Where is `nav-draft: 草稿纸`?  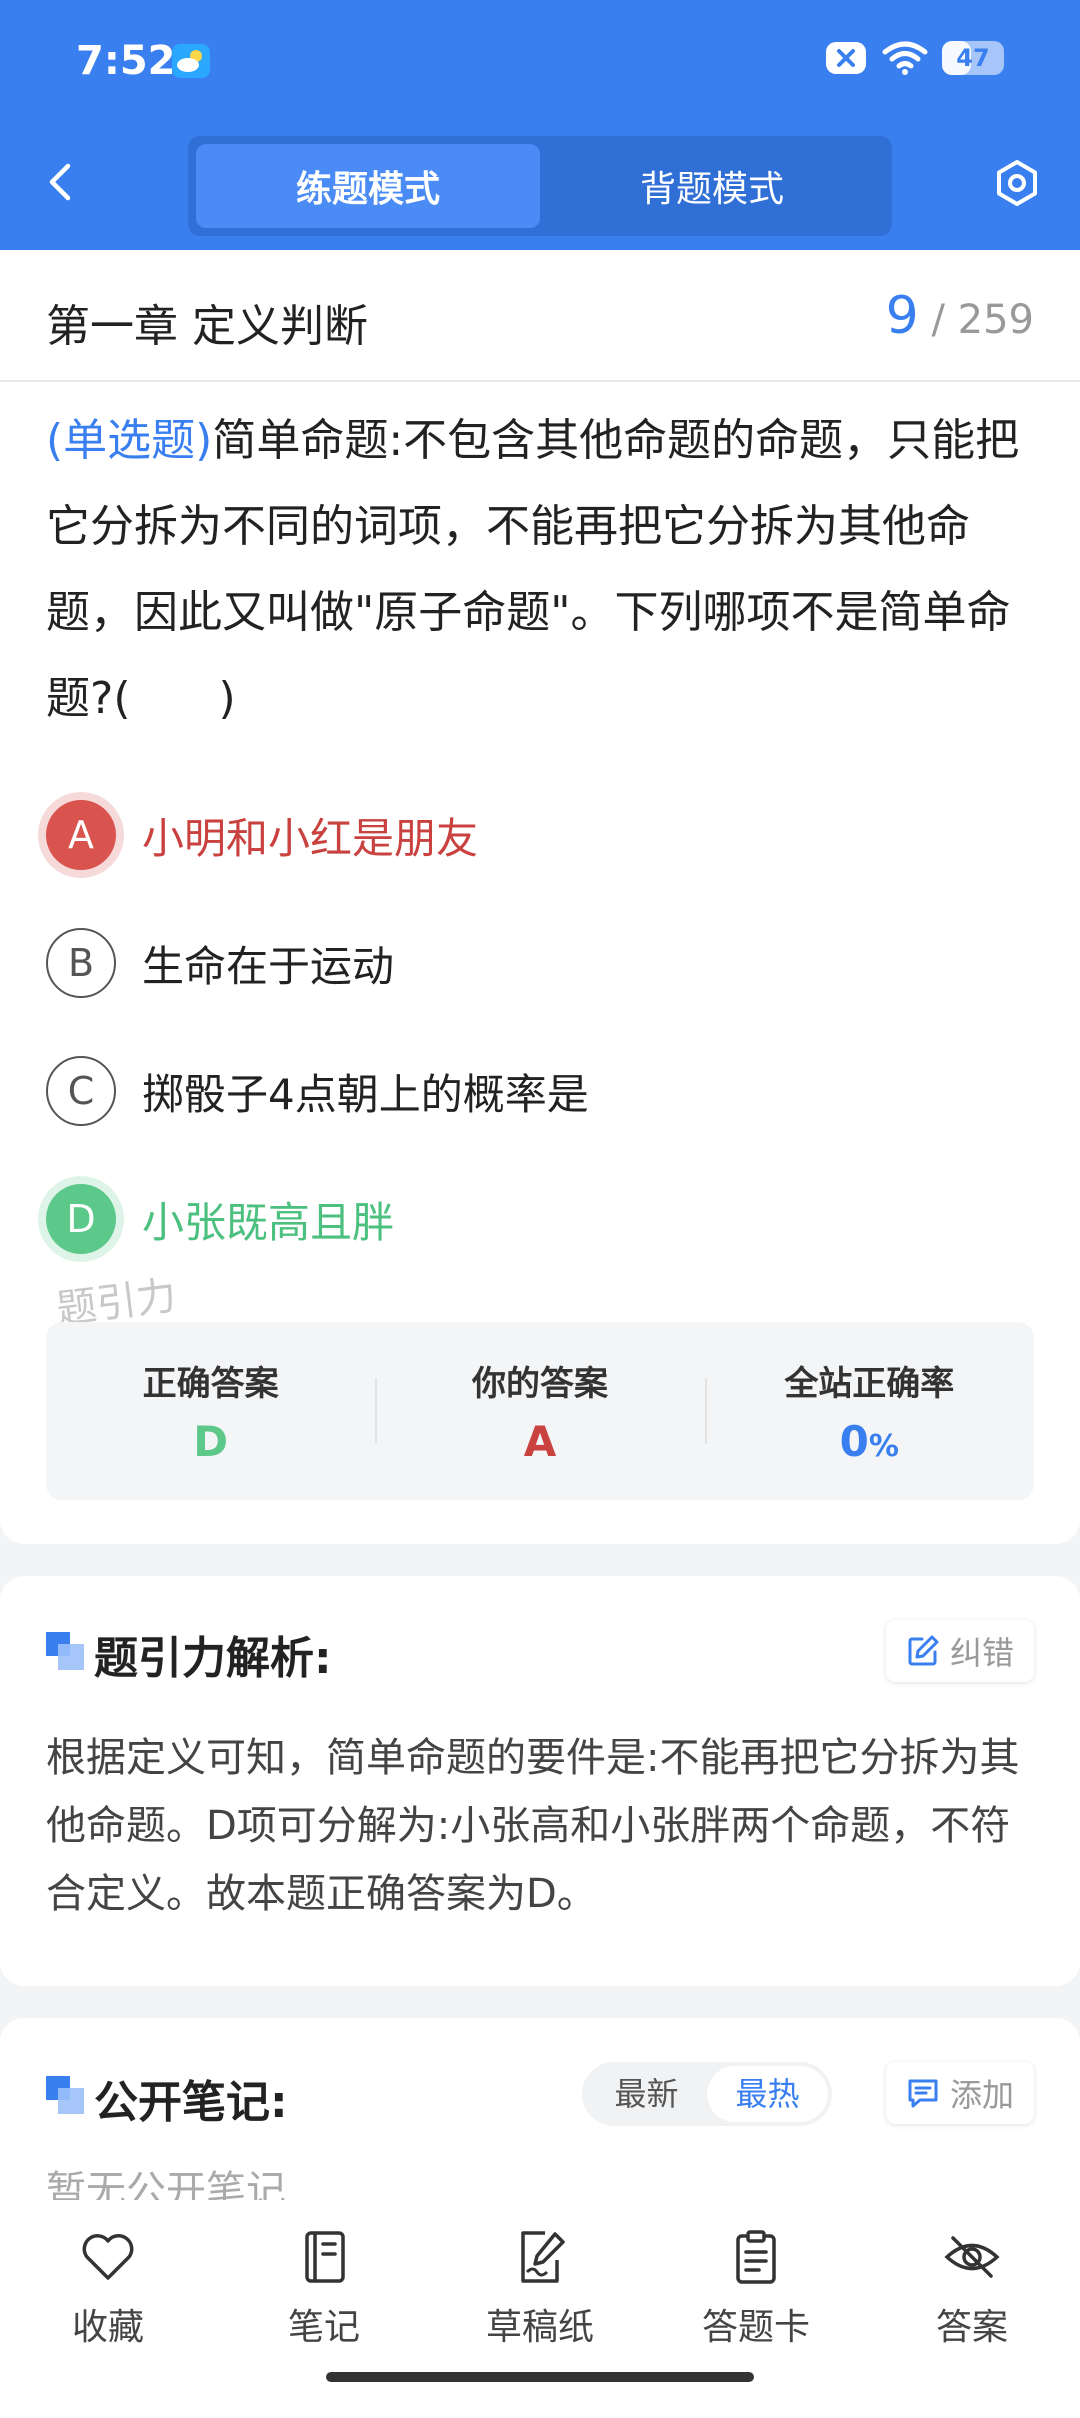
nav-draft: 草稿纸 is located at coordinates (540, 2300).